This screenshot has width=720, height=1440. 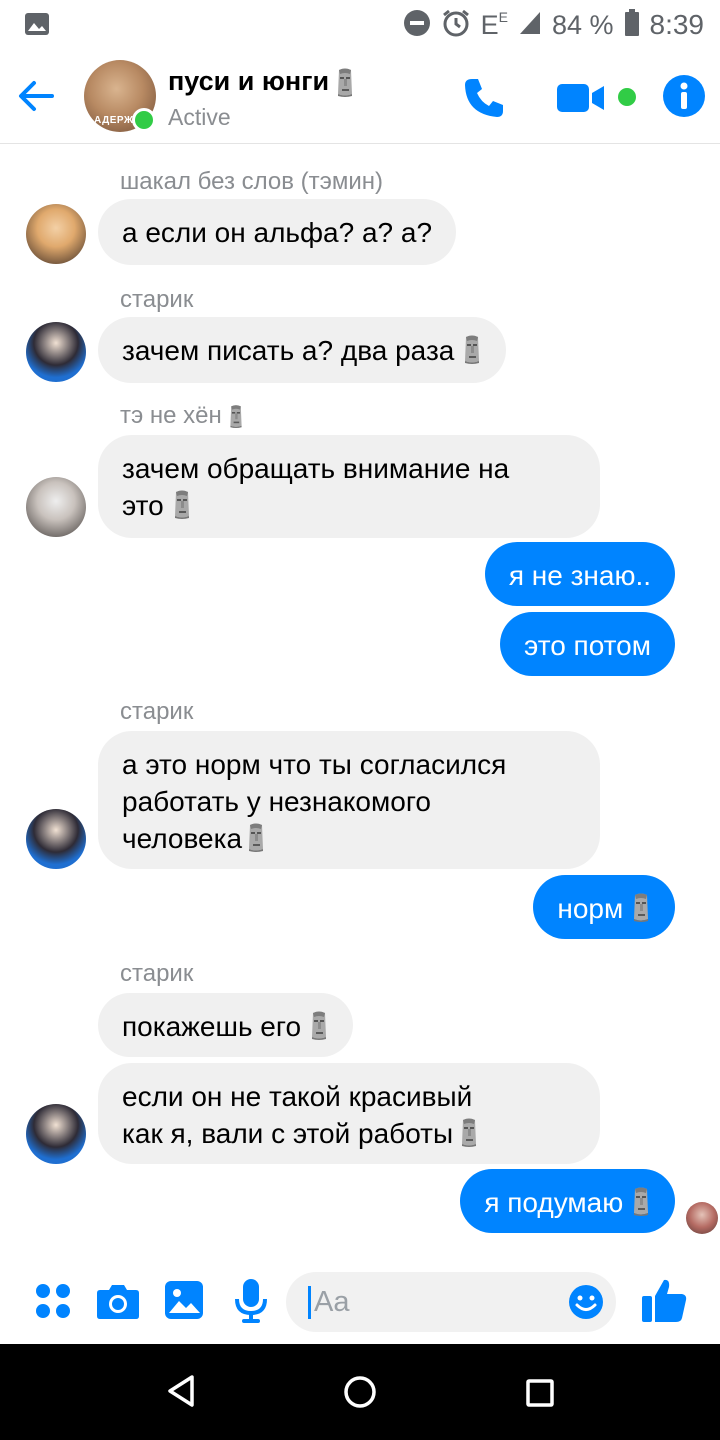 I want to click on message-text: а если он альфа? а? а?, so click(x=277, y=232).